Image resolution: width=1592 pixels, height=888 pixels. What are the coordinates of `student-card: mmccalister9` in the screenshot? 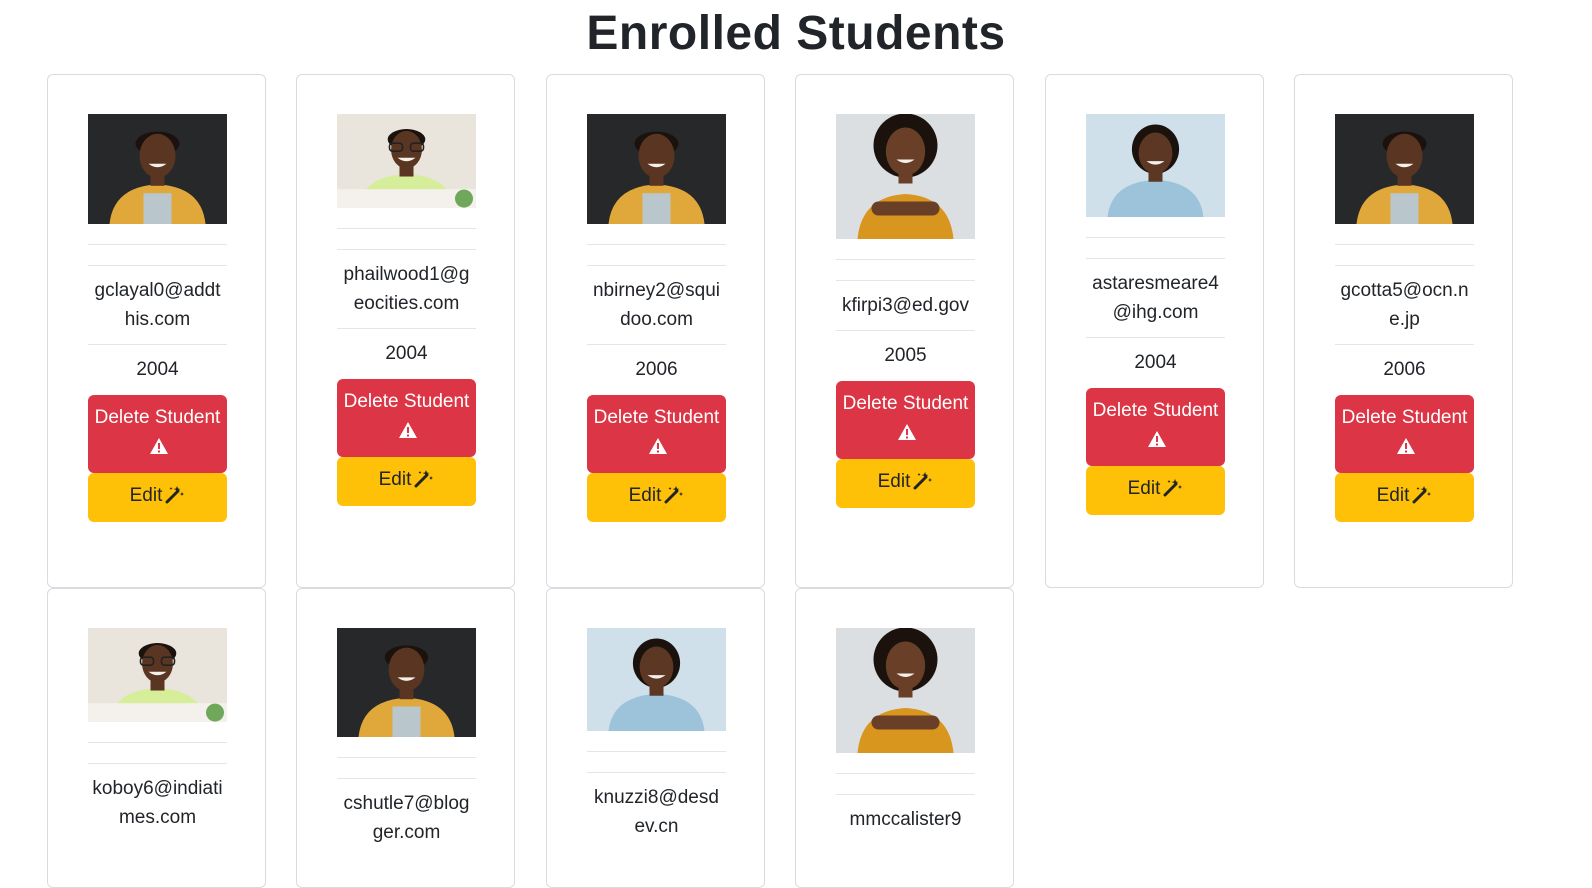 It's located at (904, 738).